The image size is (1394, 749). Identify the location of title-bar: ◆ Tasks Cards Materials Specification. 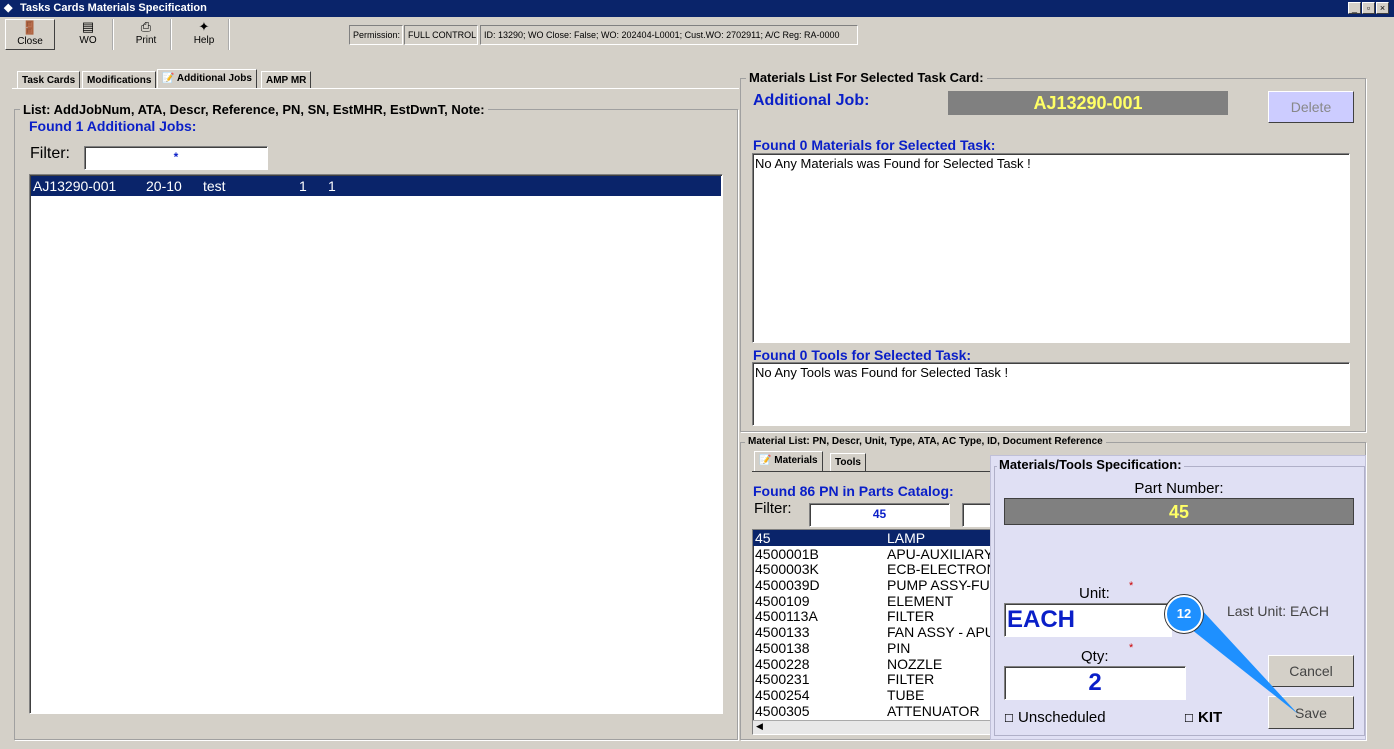
(697, 8).